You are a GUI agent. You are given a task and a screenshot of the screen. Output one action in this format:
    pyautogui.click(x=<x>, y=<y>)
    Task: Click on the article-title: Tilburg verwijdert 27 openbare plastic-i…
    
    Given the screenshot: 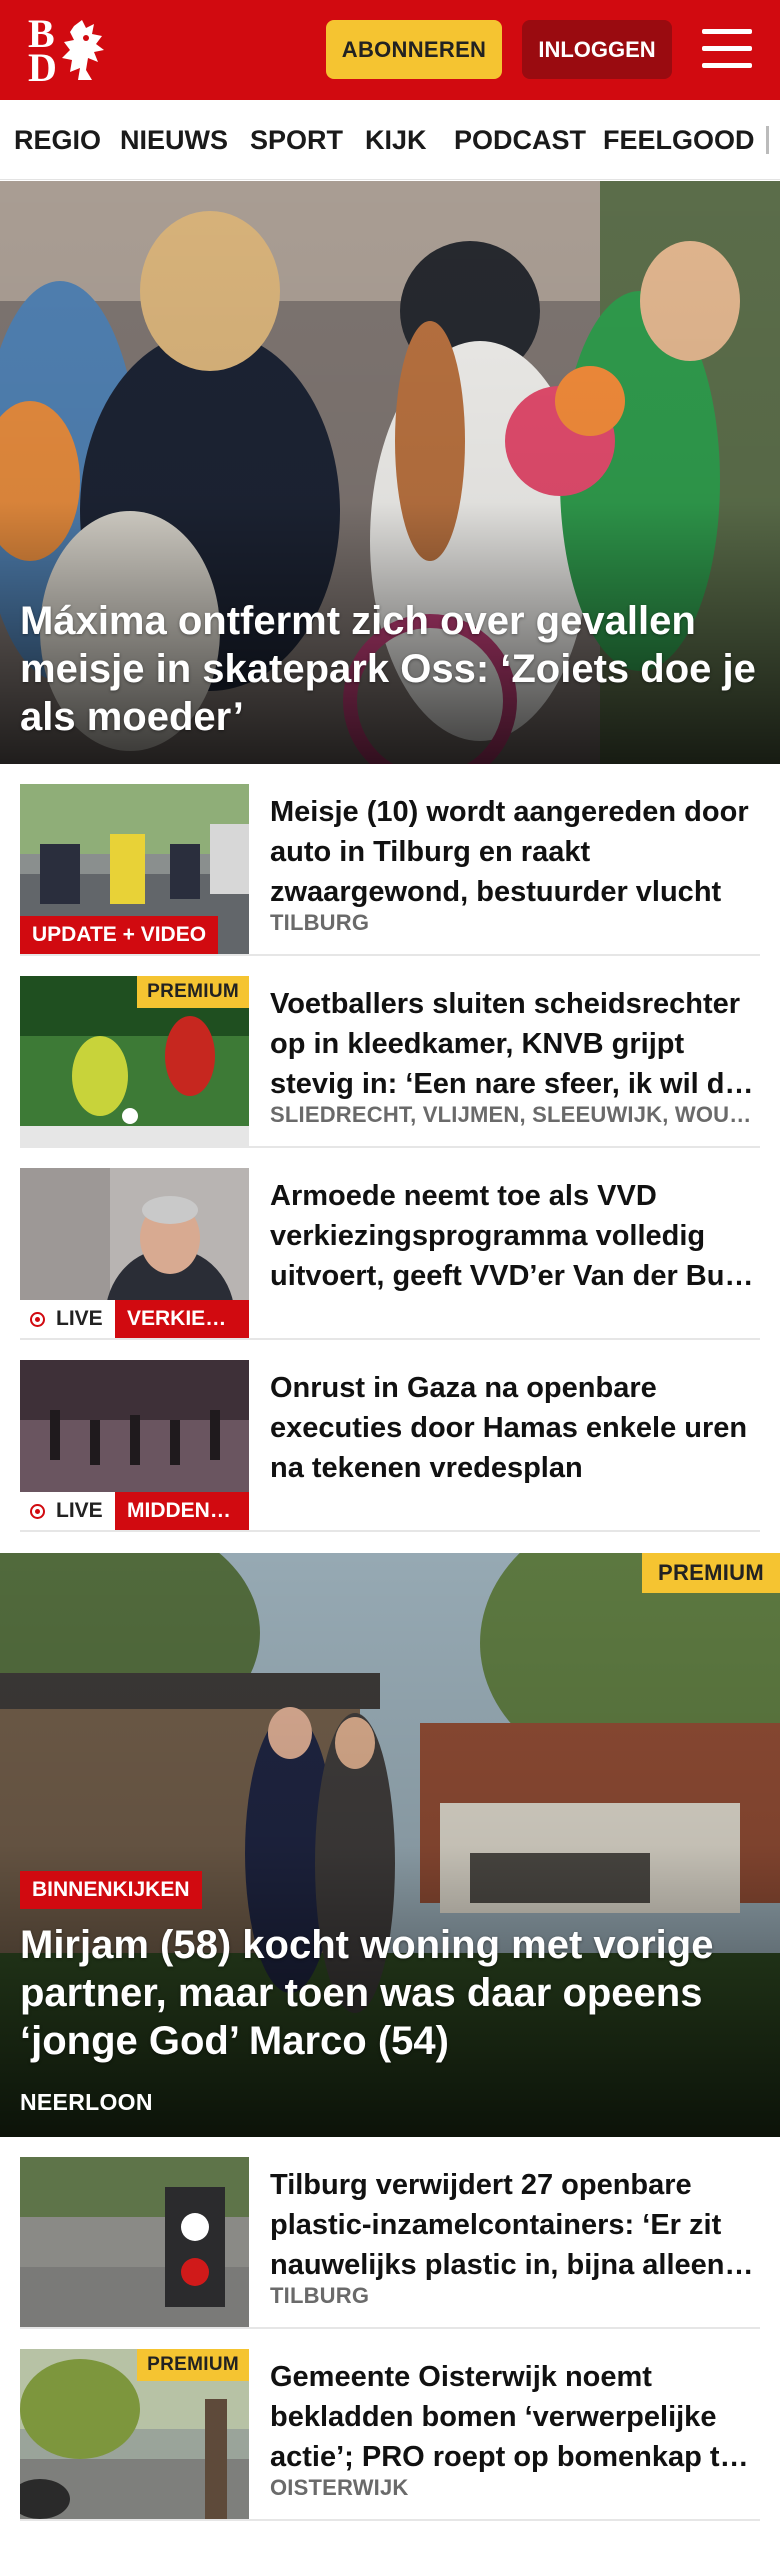 What is the action you would take?
    pyautogui.click(x=497, y=2225)
    